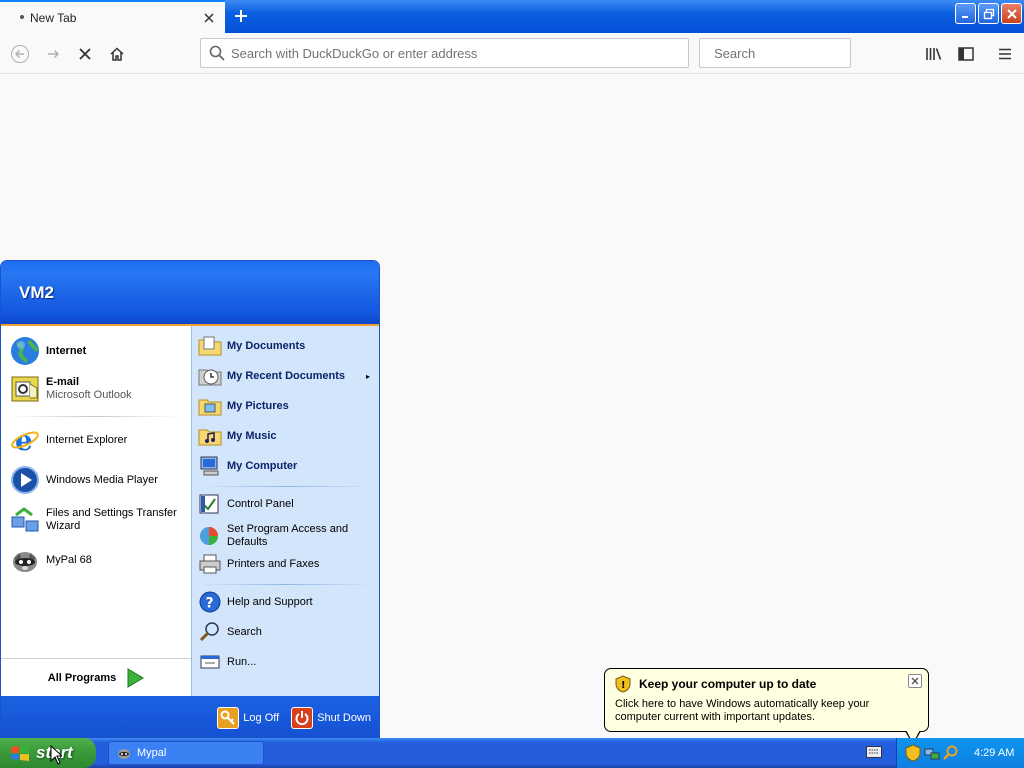 Image resolution: width=1024 pixels, height=768 pixels. I want to click on arrow-right-icon, so click(54, 54).